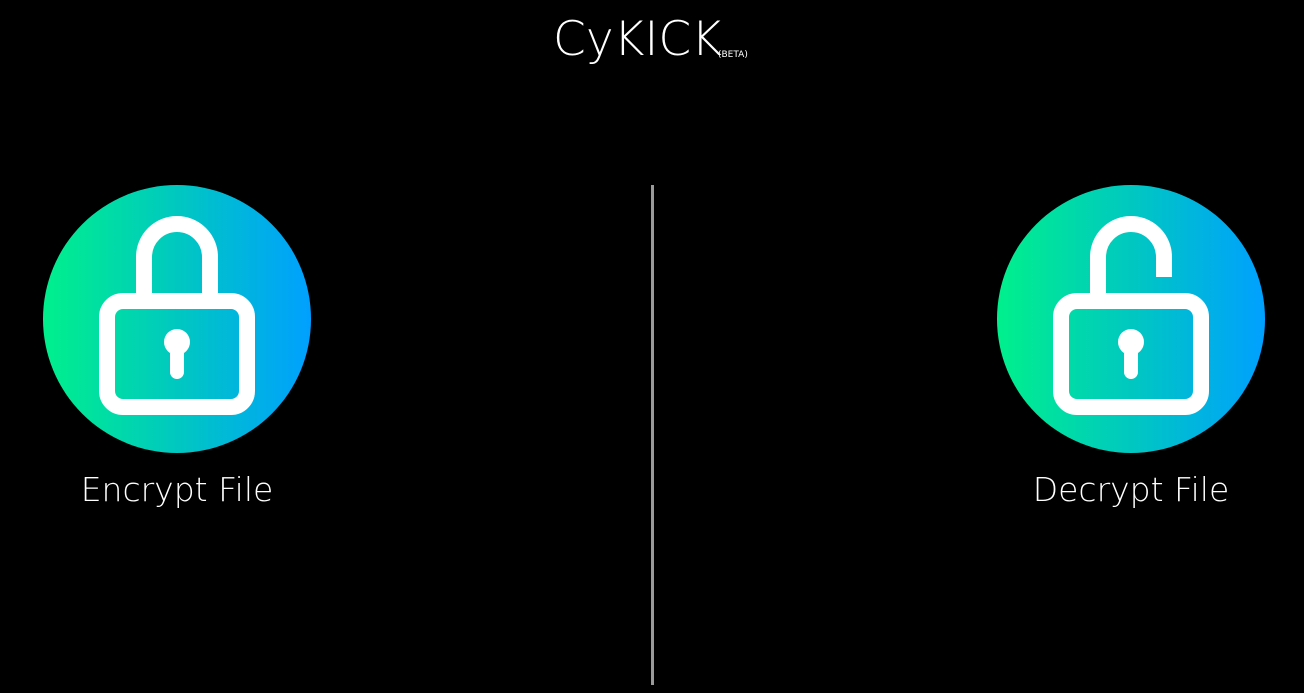 Image resolution: width=1304 pixels, height=693 pixels. I want to click on encrypt-icon-circle, so click(177, 319).